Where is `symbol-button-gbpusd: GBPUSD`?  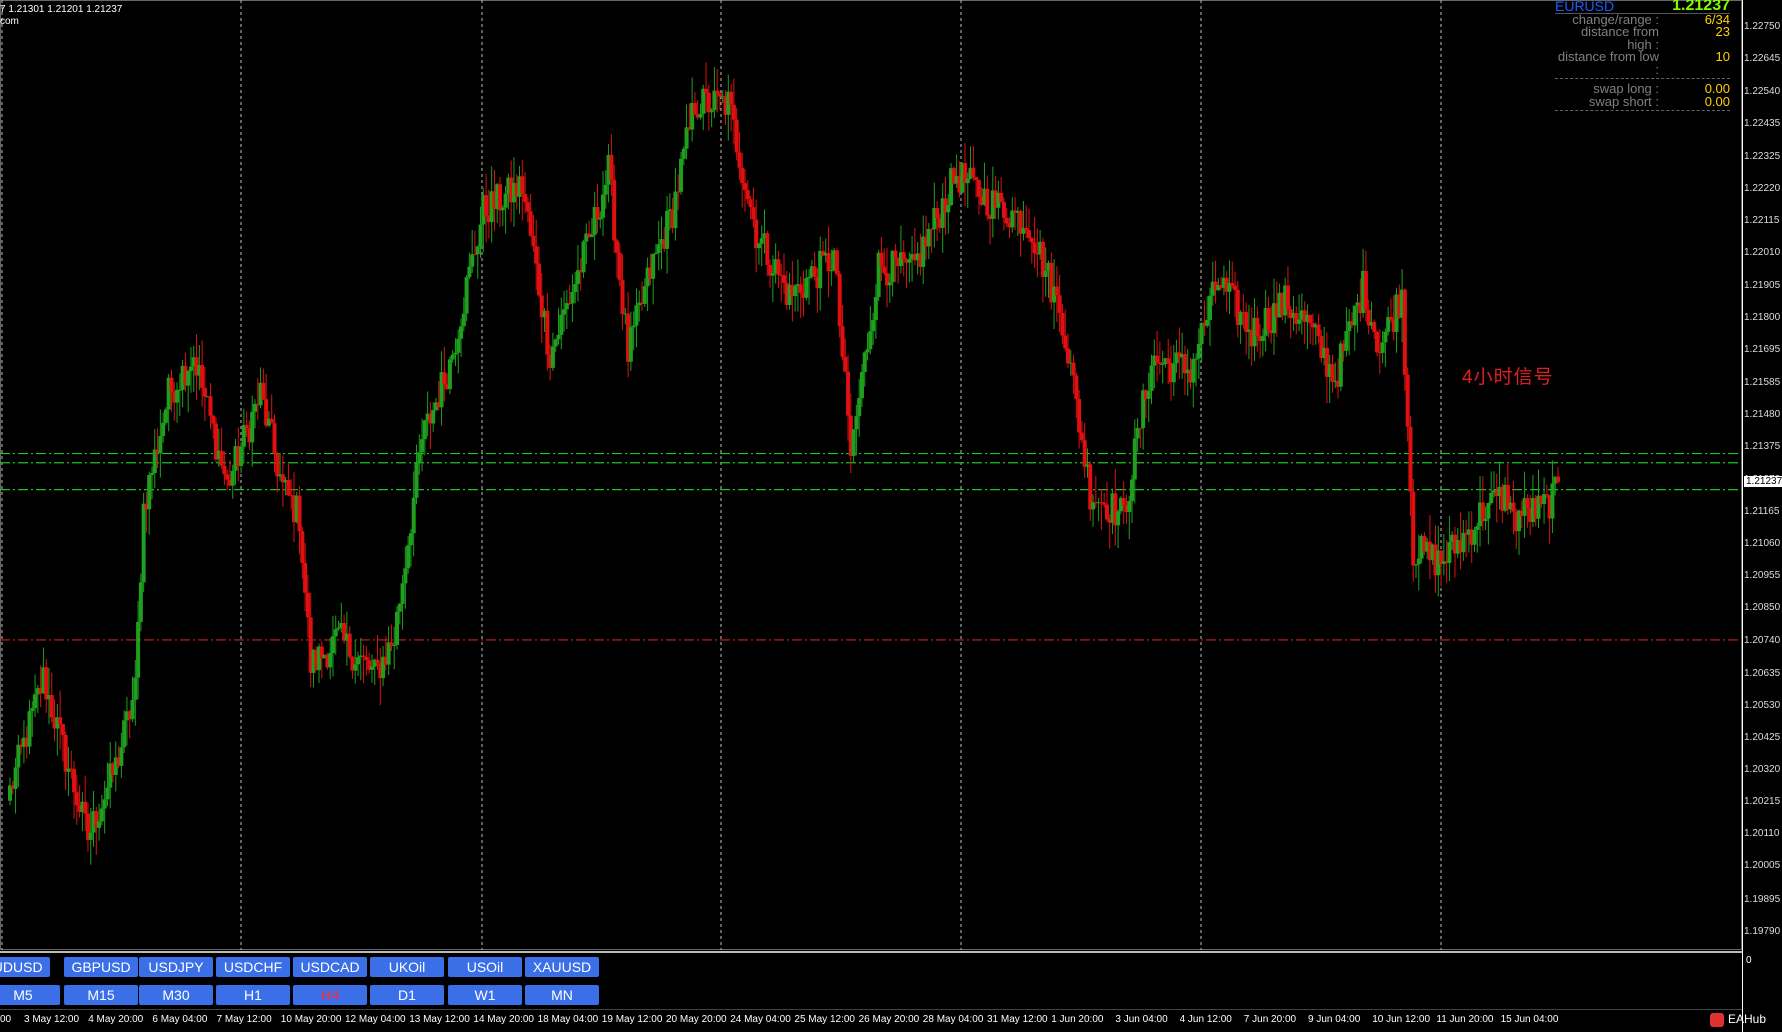
symbol-button-gbpusd: GBPUSD is located at coordinates (101, 967).